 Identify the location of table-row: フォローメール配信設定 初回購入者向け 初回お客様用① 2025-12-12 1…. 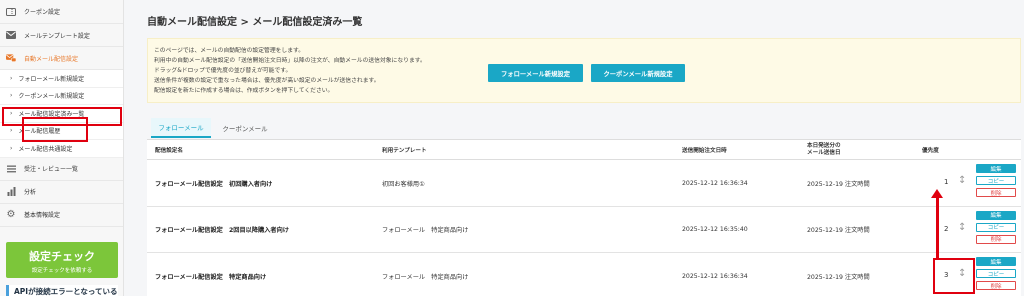
(584, 183).